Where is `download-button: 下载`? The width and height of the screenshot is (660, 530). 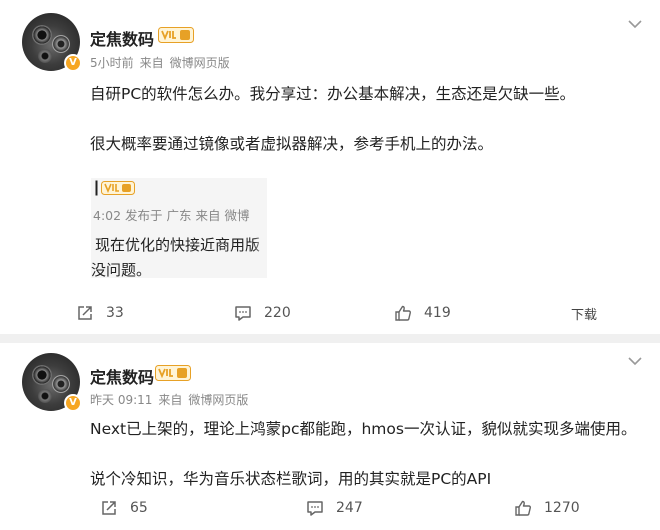
download-button: 下载 is located at coordinates (584, 313).